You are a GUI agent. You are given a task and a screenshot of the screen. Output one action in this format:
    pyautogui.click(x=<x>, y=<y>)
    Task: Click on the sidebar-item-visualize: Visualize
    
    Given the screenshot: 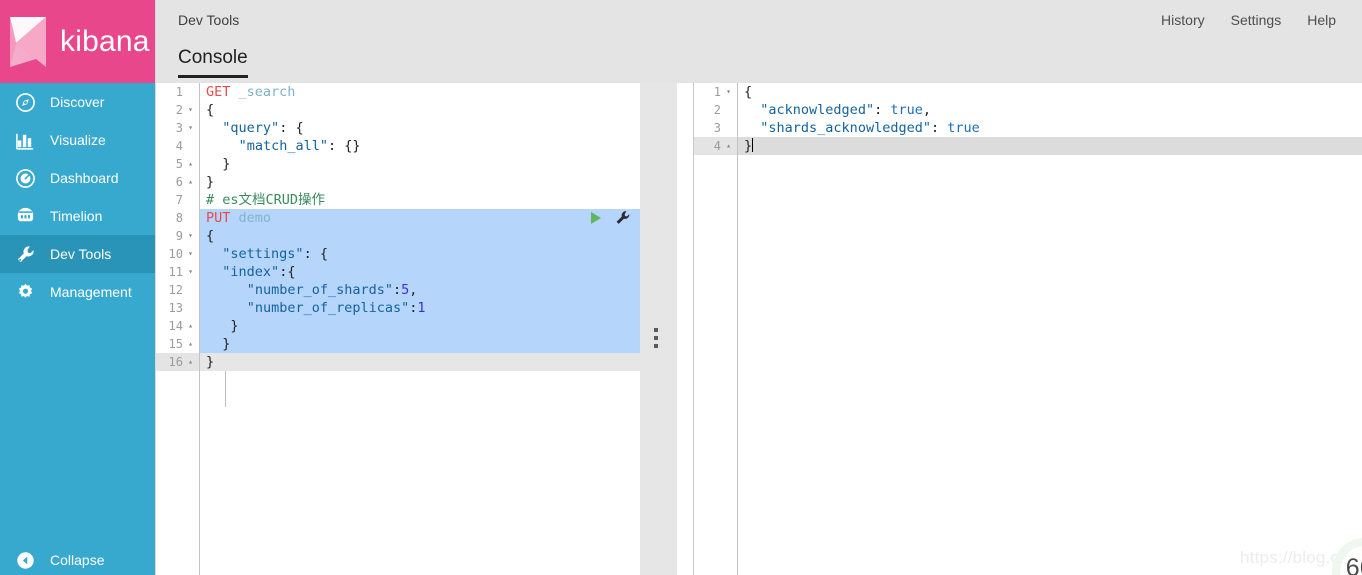 What is the action you would take?
    pyautogui.click(x=77, y=140)
    